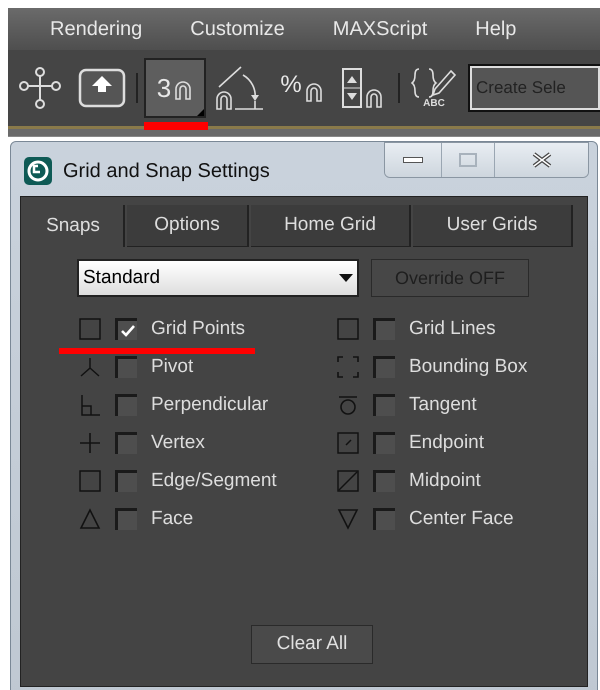  I want to click on bounding-box-icon, so click(348, 367).